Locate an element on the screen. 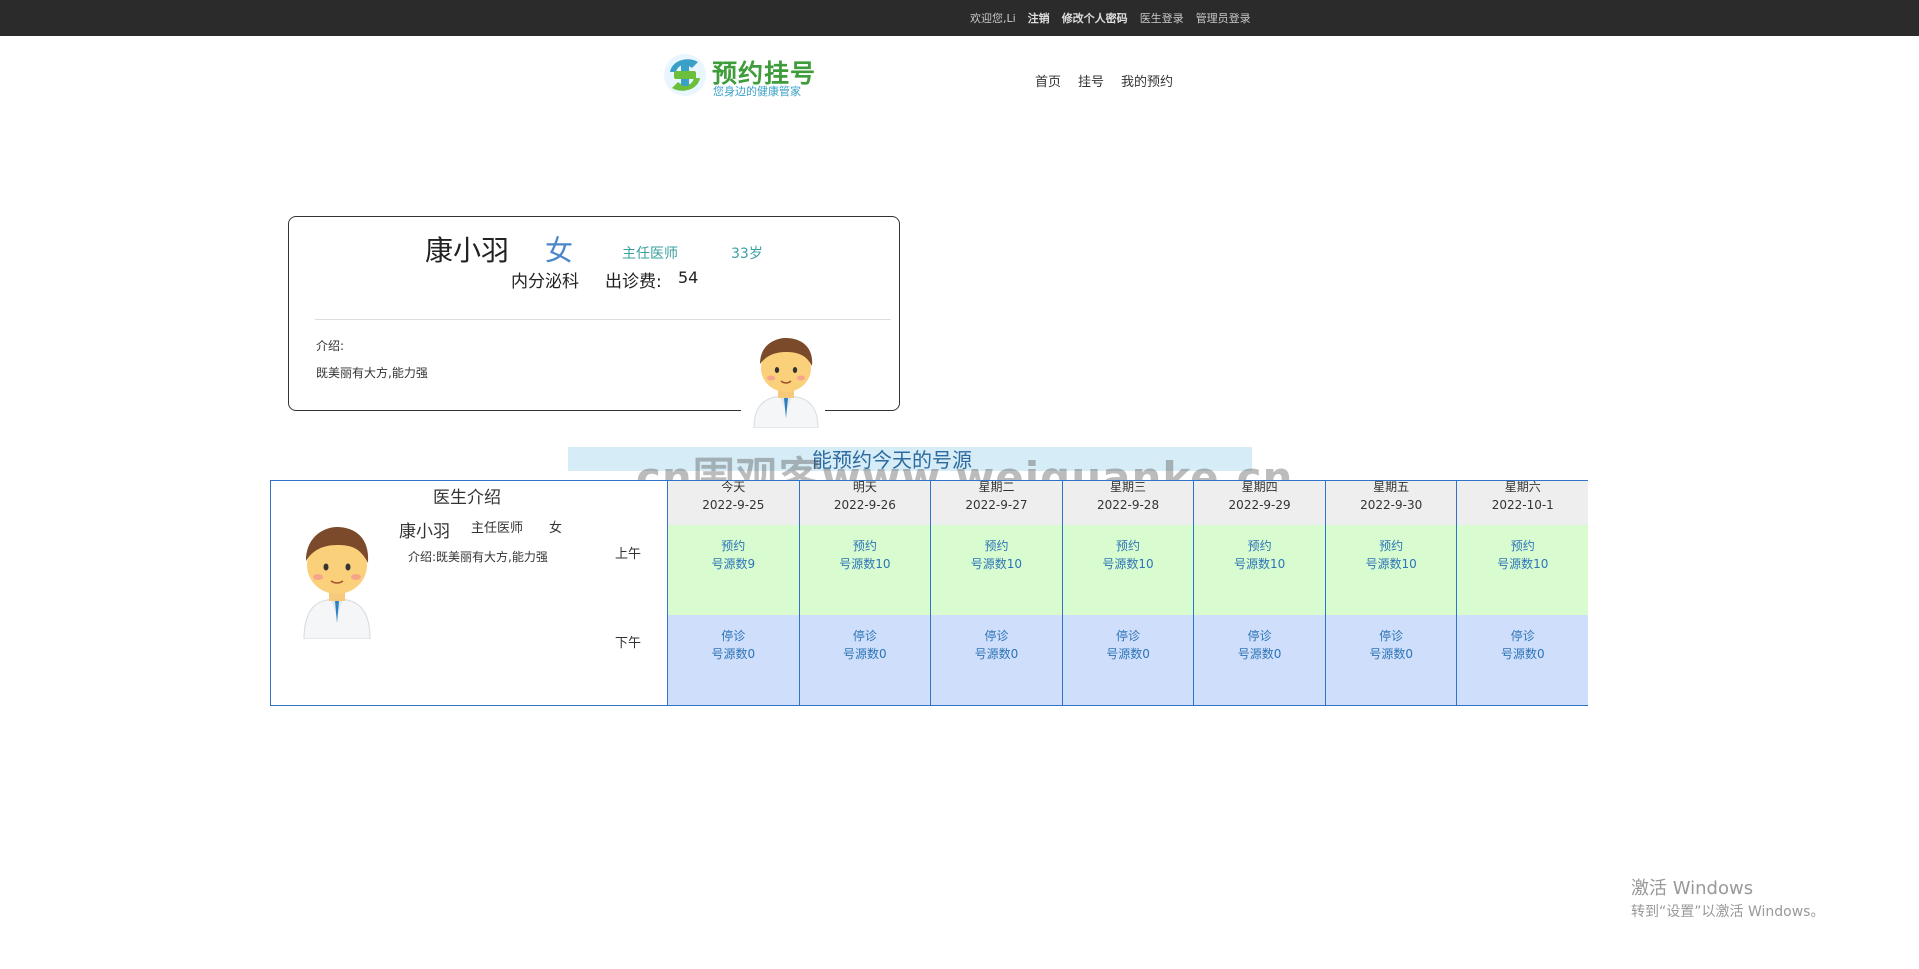 The height and width of the screenshot is (969, 1919). schedule-doctor-intro: 介绍:既美丽有大方,能力强 is located at coordinates (478, 557).